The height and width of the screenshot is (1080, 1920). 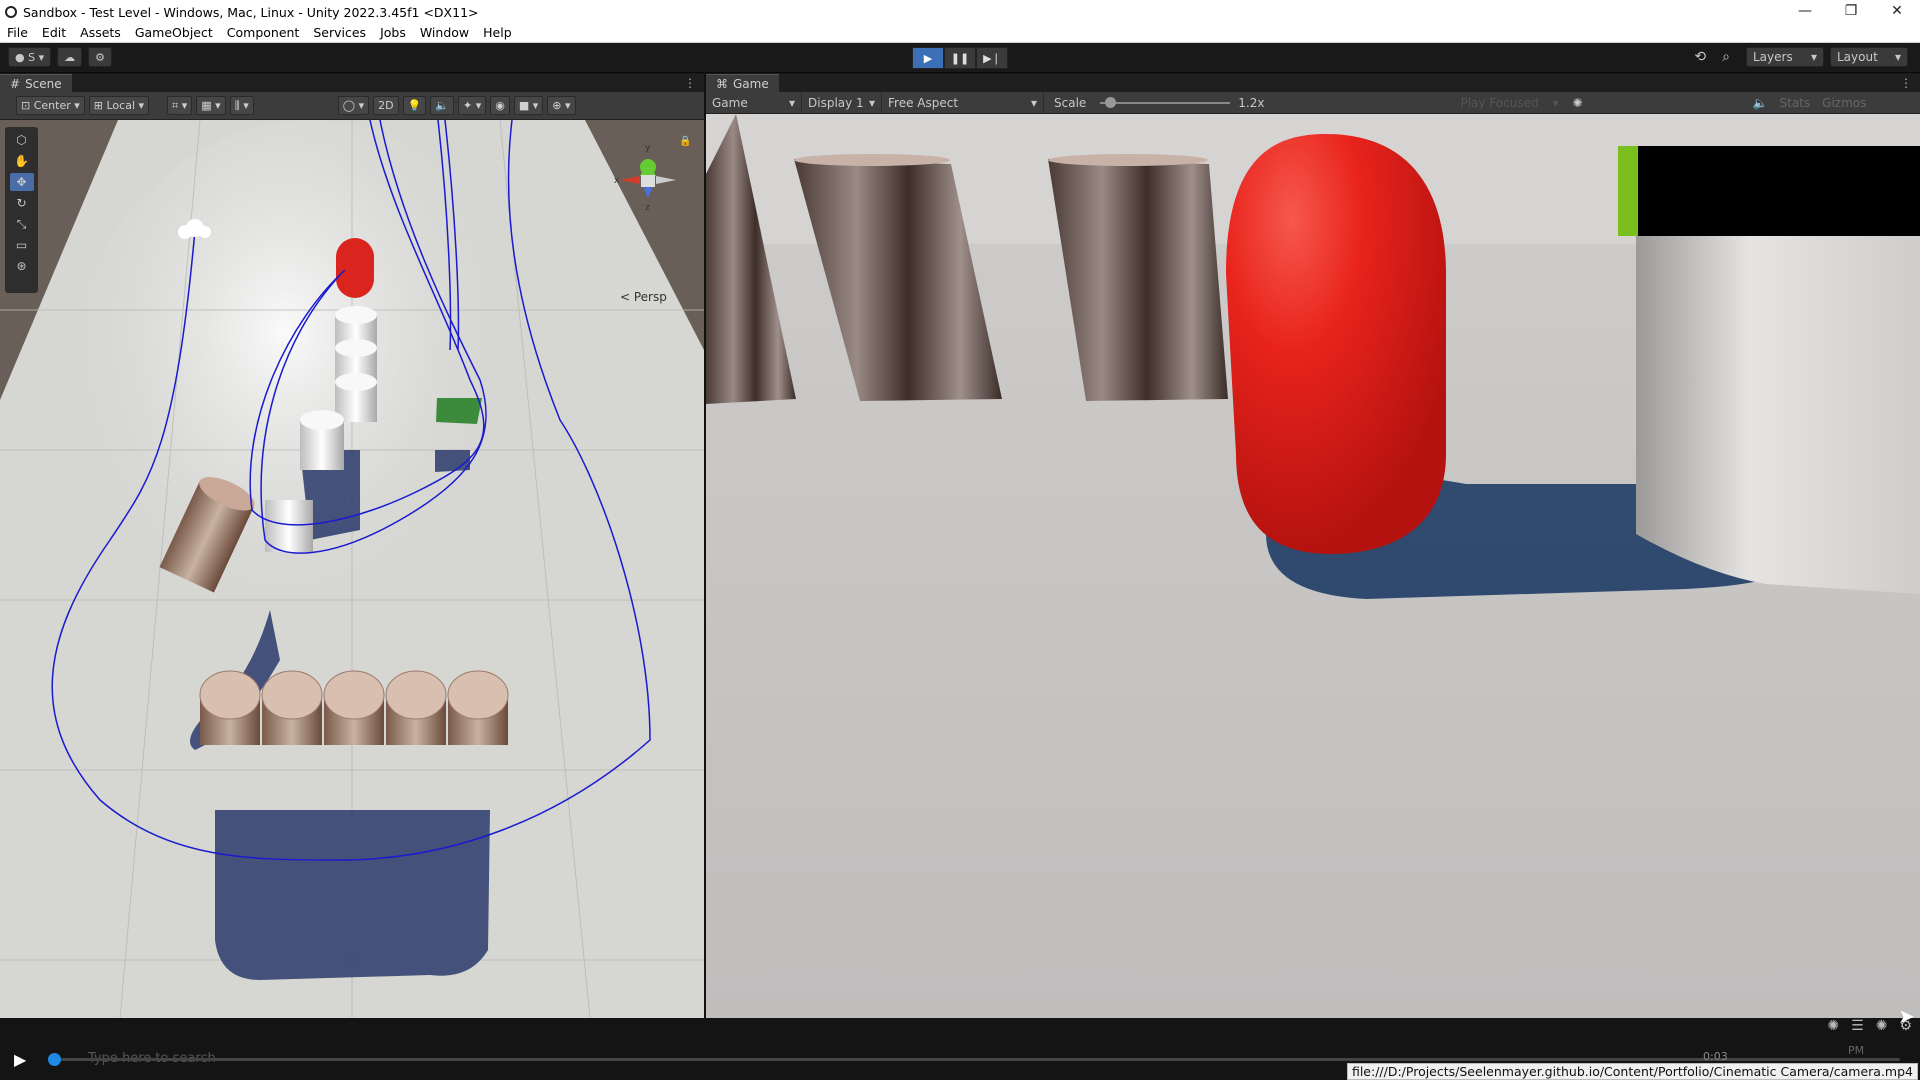 What do you see at coordinates (1795, 103) in the screenshot?
I see `stats-label: Stats` at bounding box center [1795, 103].